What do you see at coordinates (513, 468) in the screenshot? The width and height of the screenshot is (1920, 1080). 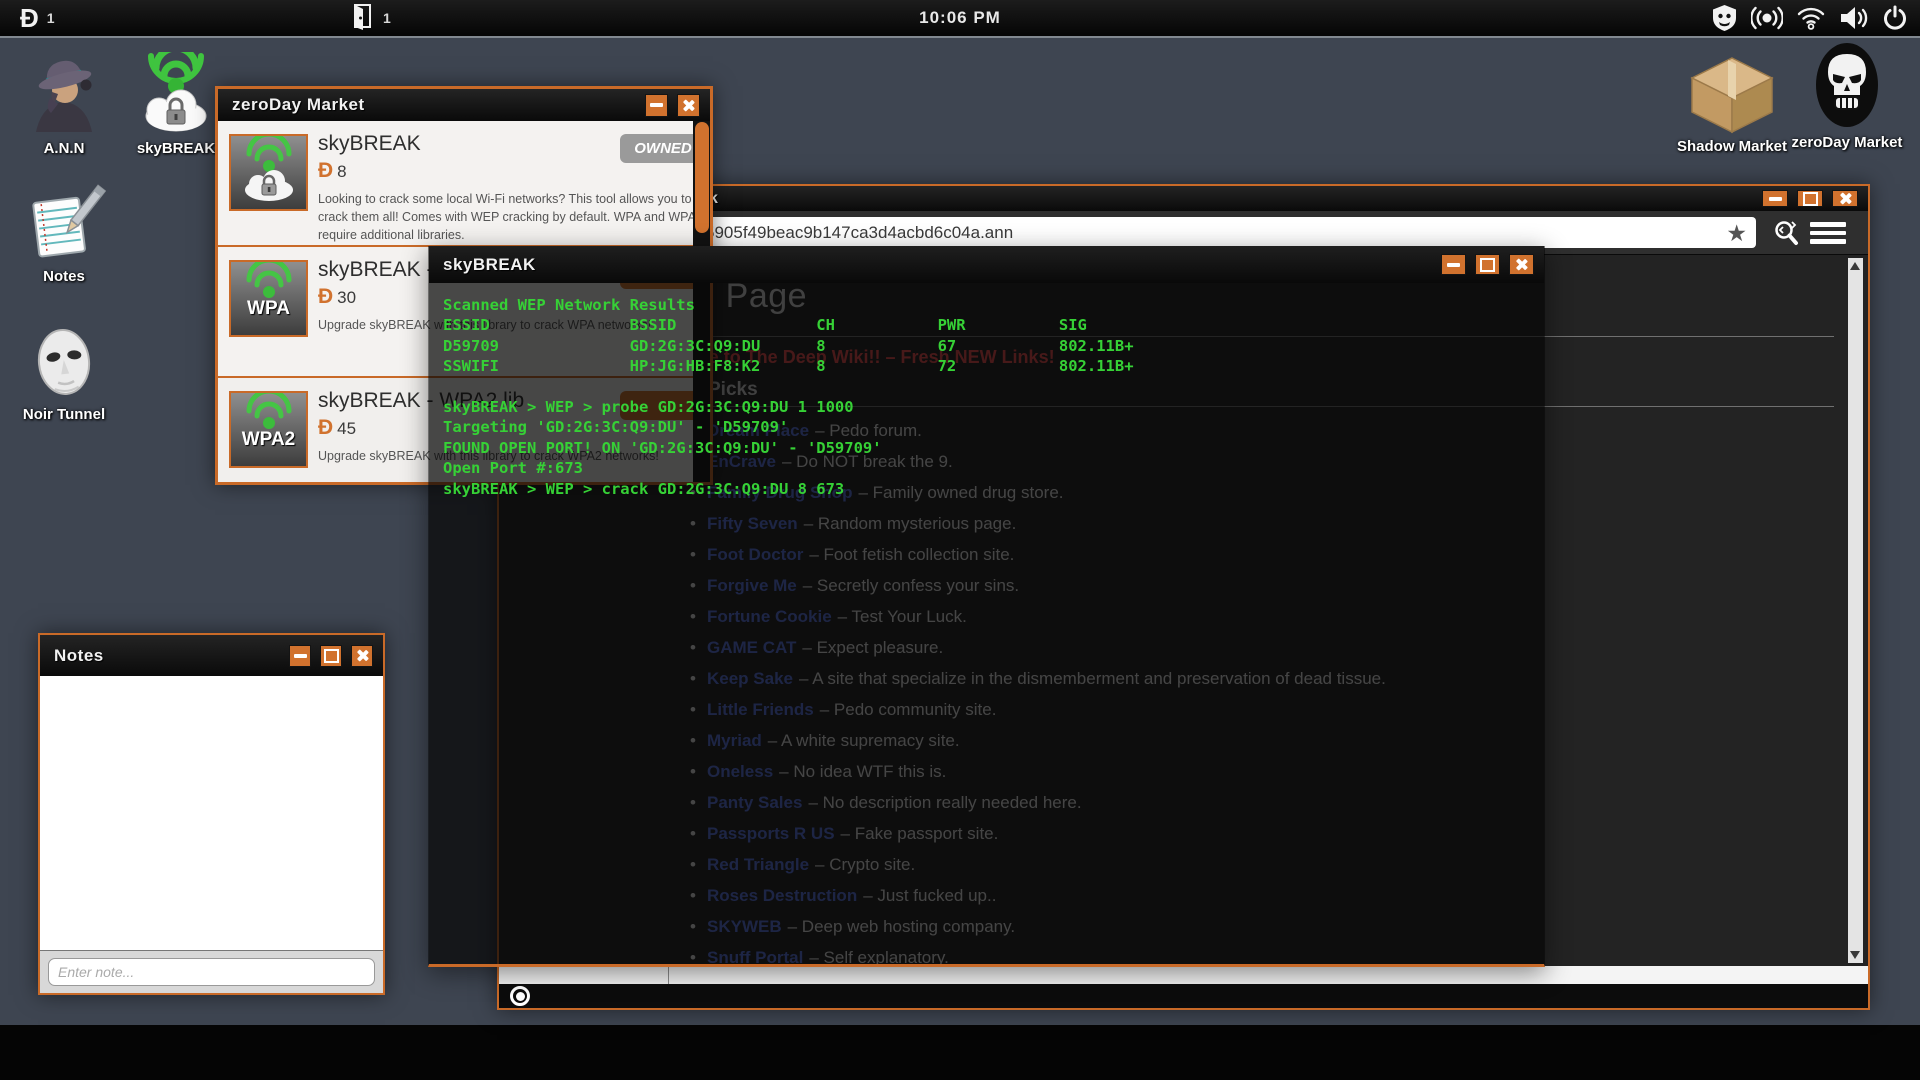 I see `terminal-line: Open Port #:673` at bounding box center [513, 468].